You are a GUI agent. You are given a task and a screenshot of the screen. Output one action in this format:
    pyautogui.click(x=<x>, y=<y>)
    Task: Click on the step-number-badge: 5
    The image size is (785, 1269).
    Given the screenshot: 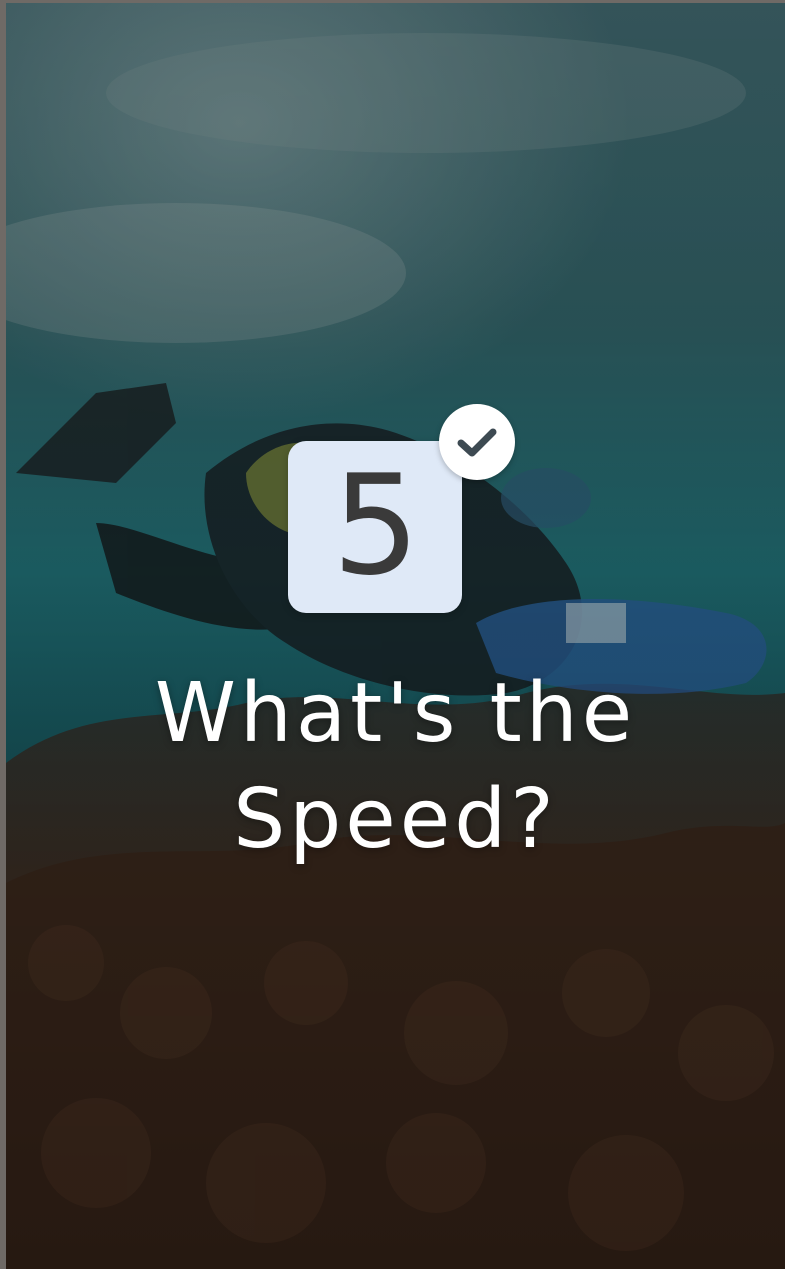 What is the action you would take?
    pyautogui.click(x=375, y=527)
    